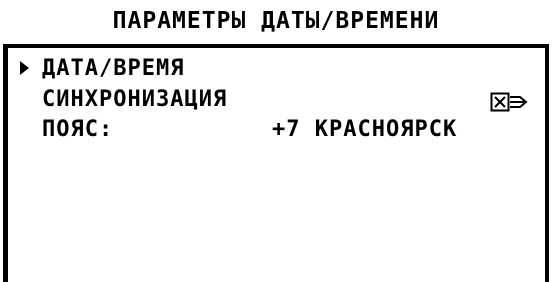  I want to click on menu-item-label: ПОЯС:, so click(78, 129).